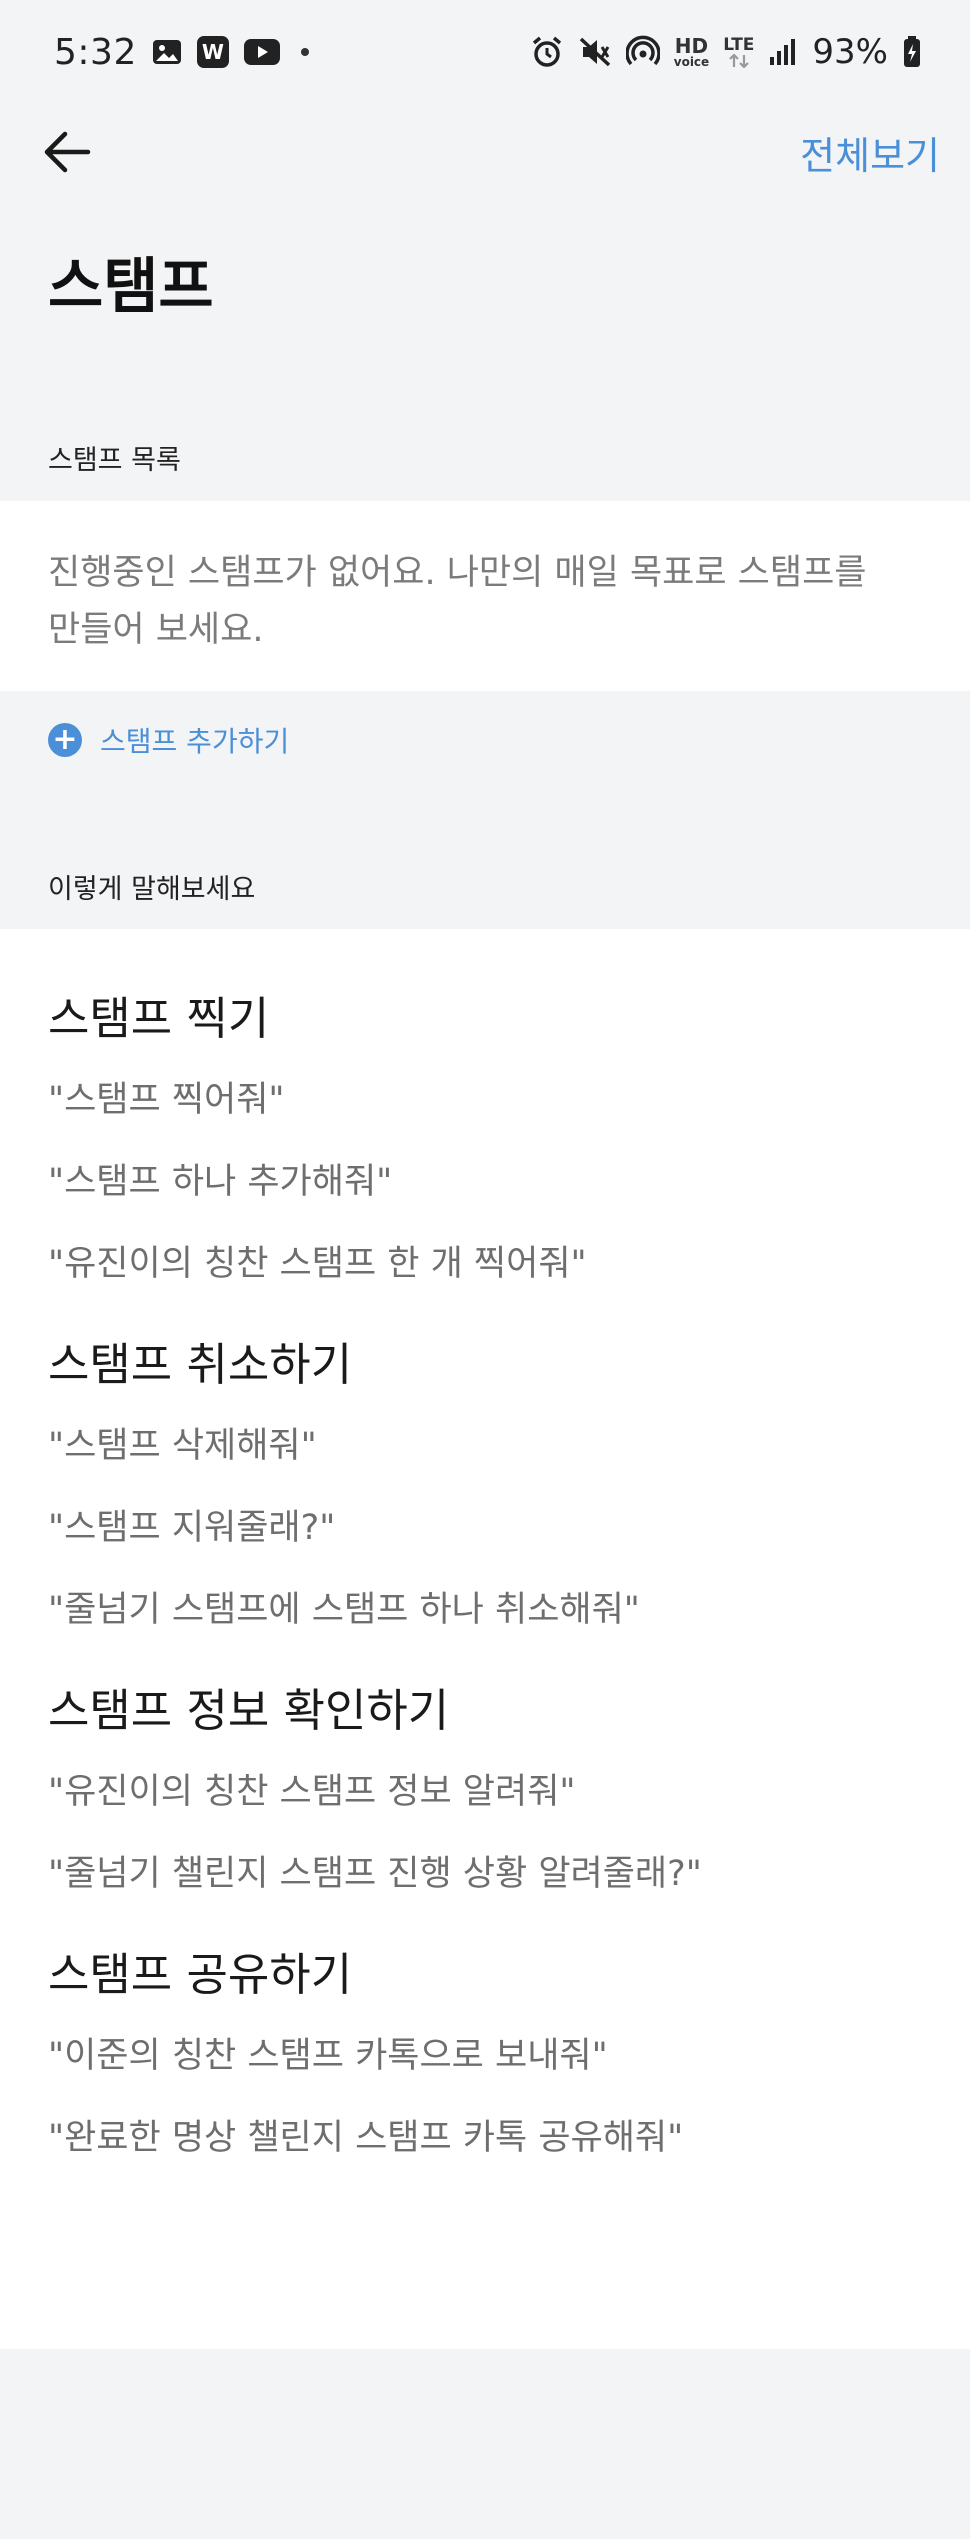 The height and width of the screenshot is (2539, 970). I want to click on example-phrase: "스탬프 하나 추가해줘", so click(220, 1182).